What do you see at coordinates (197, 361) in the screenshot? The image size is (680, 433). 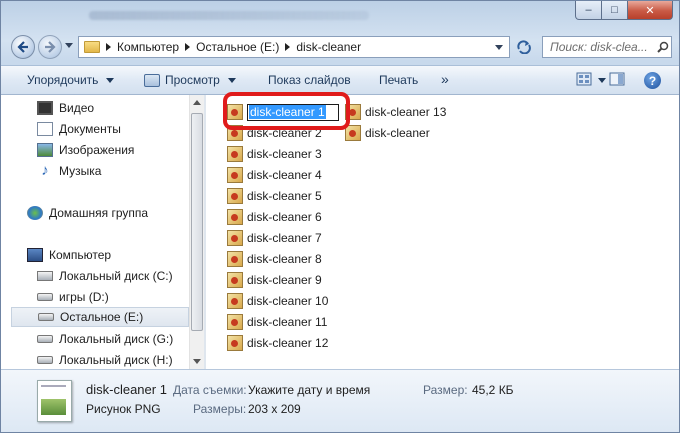 I see `scroll-down-arrow` at bounding box center [197, 361].